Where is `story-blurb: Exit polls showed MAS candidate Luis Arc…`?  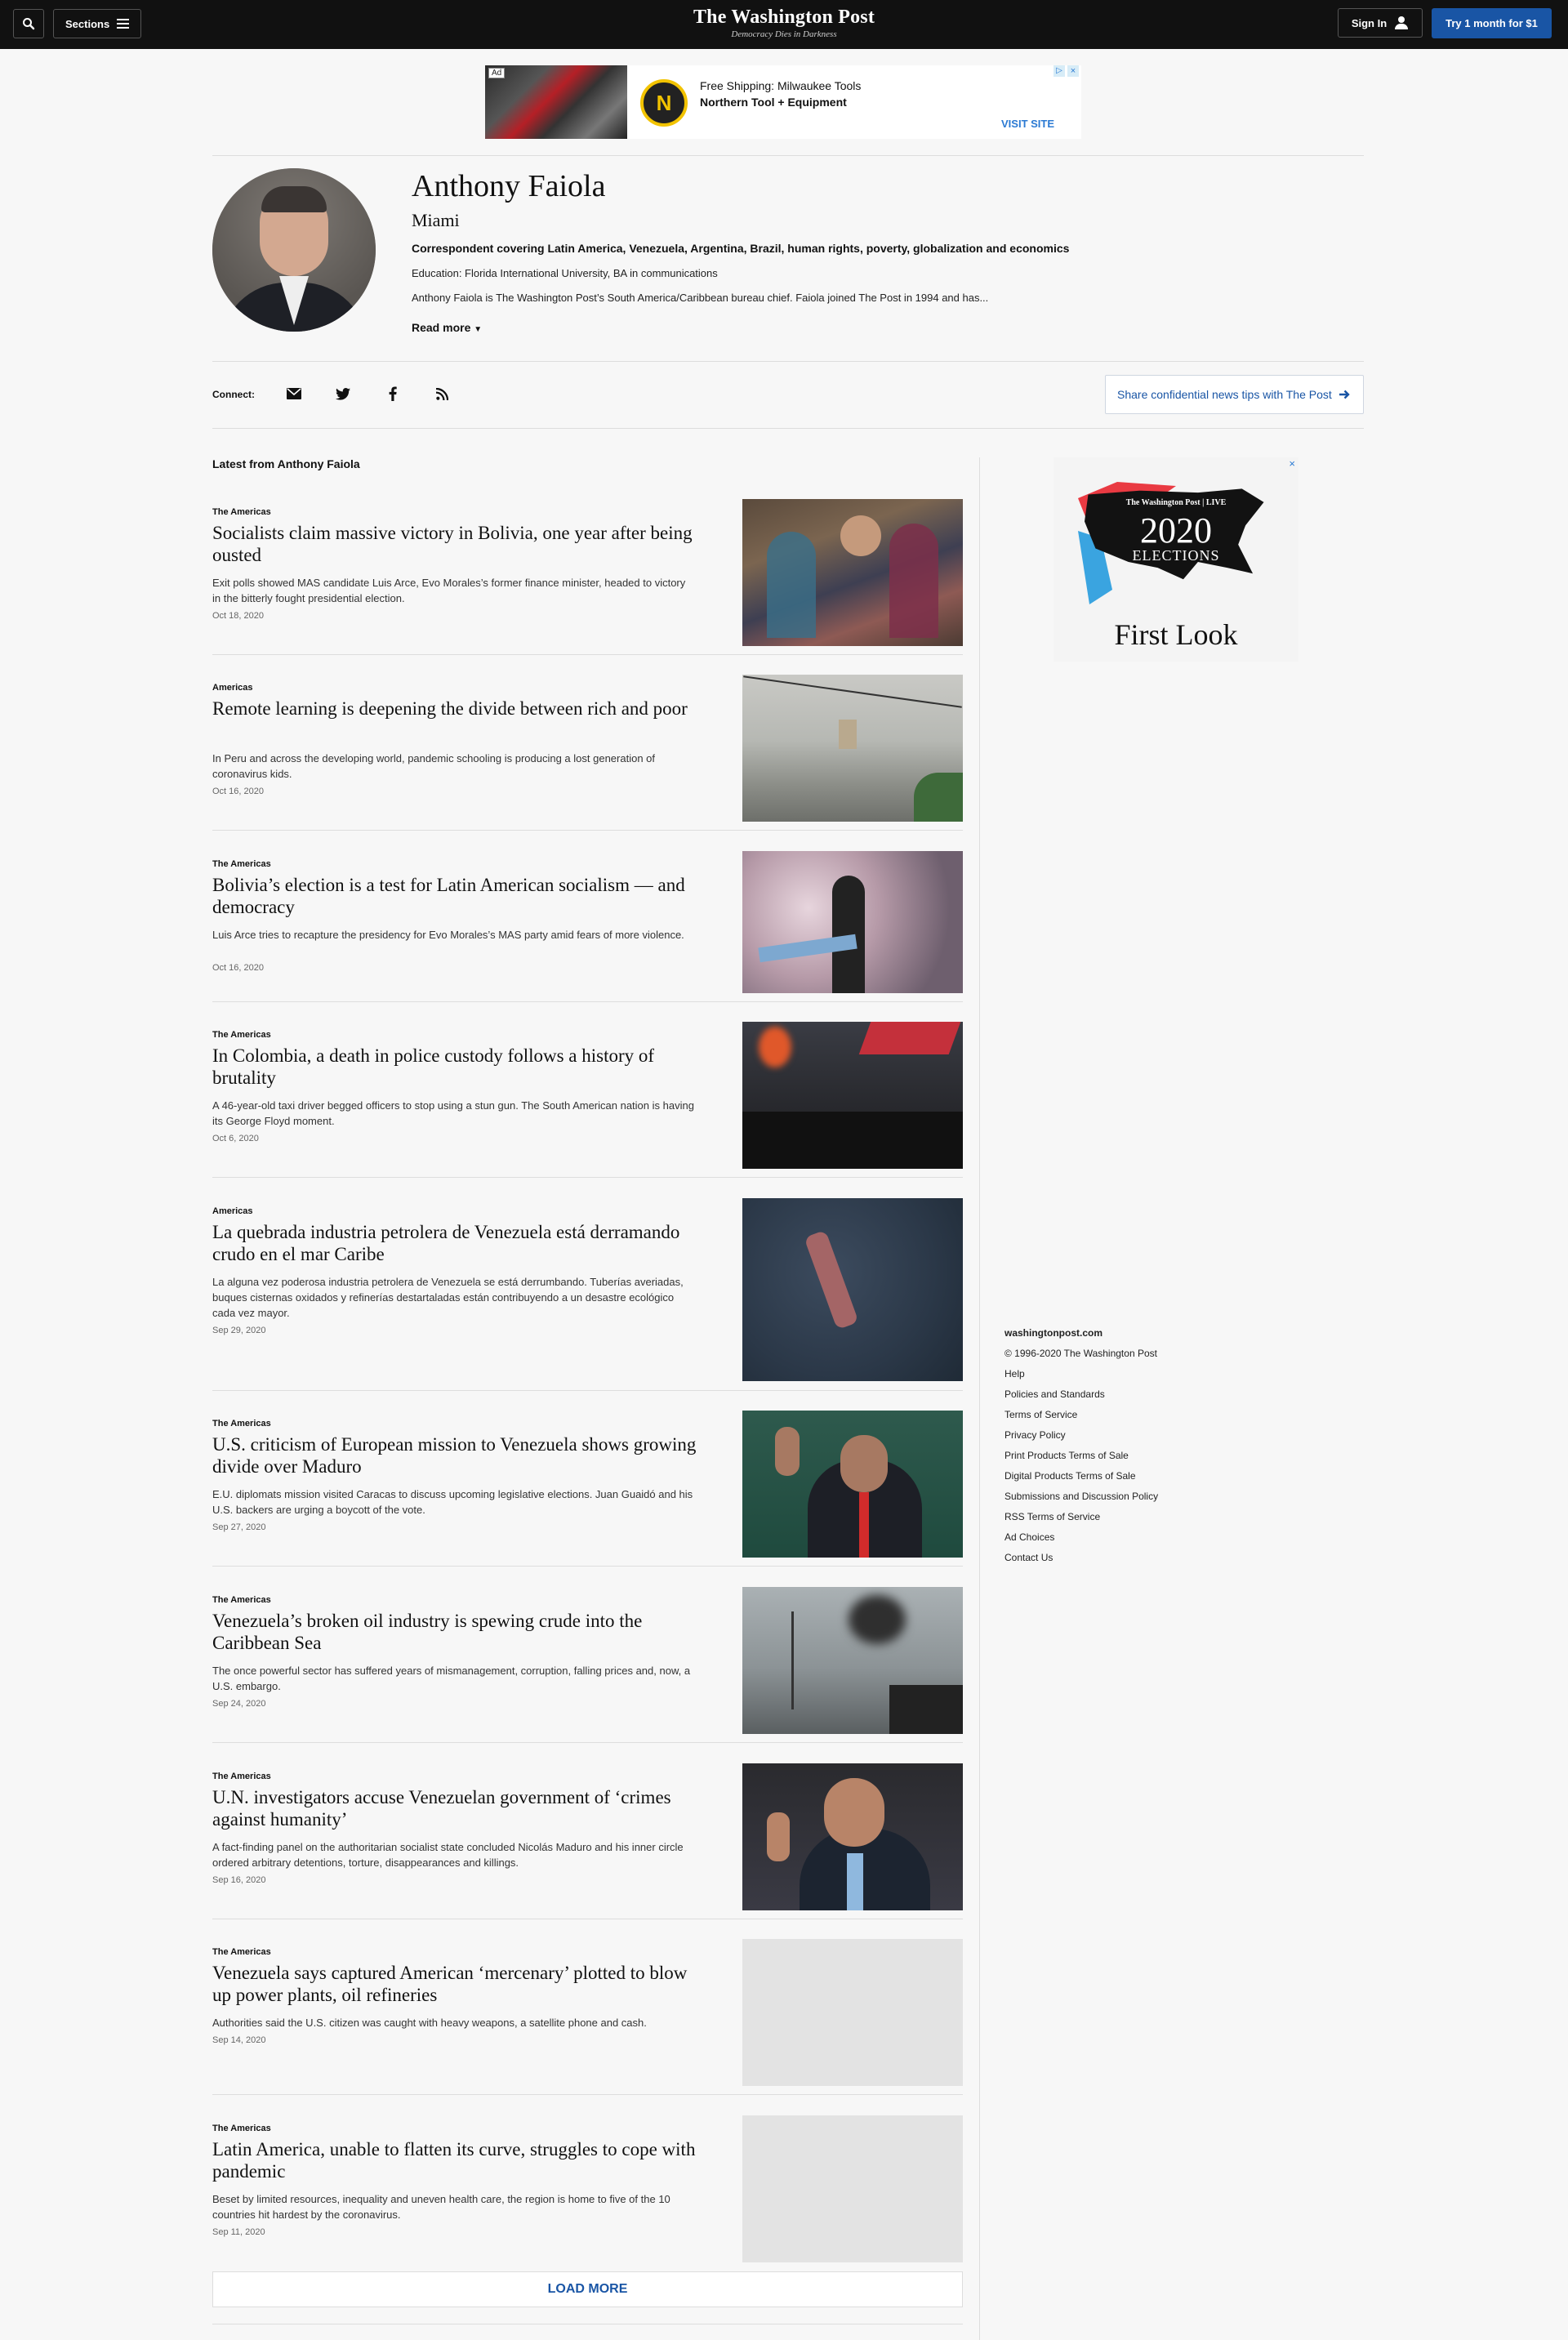
story-blurb: Exit polls showed MAS candidate Luis Arc… is located at coordinates (449, 590).